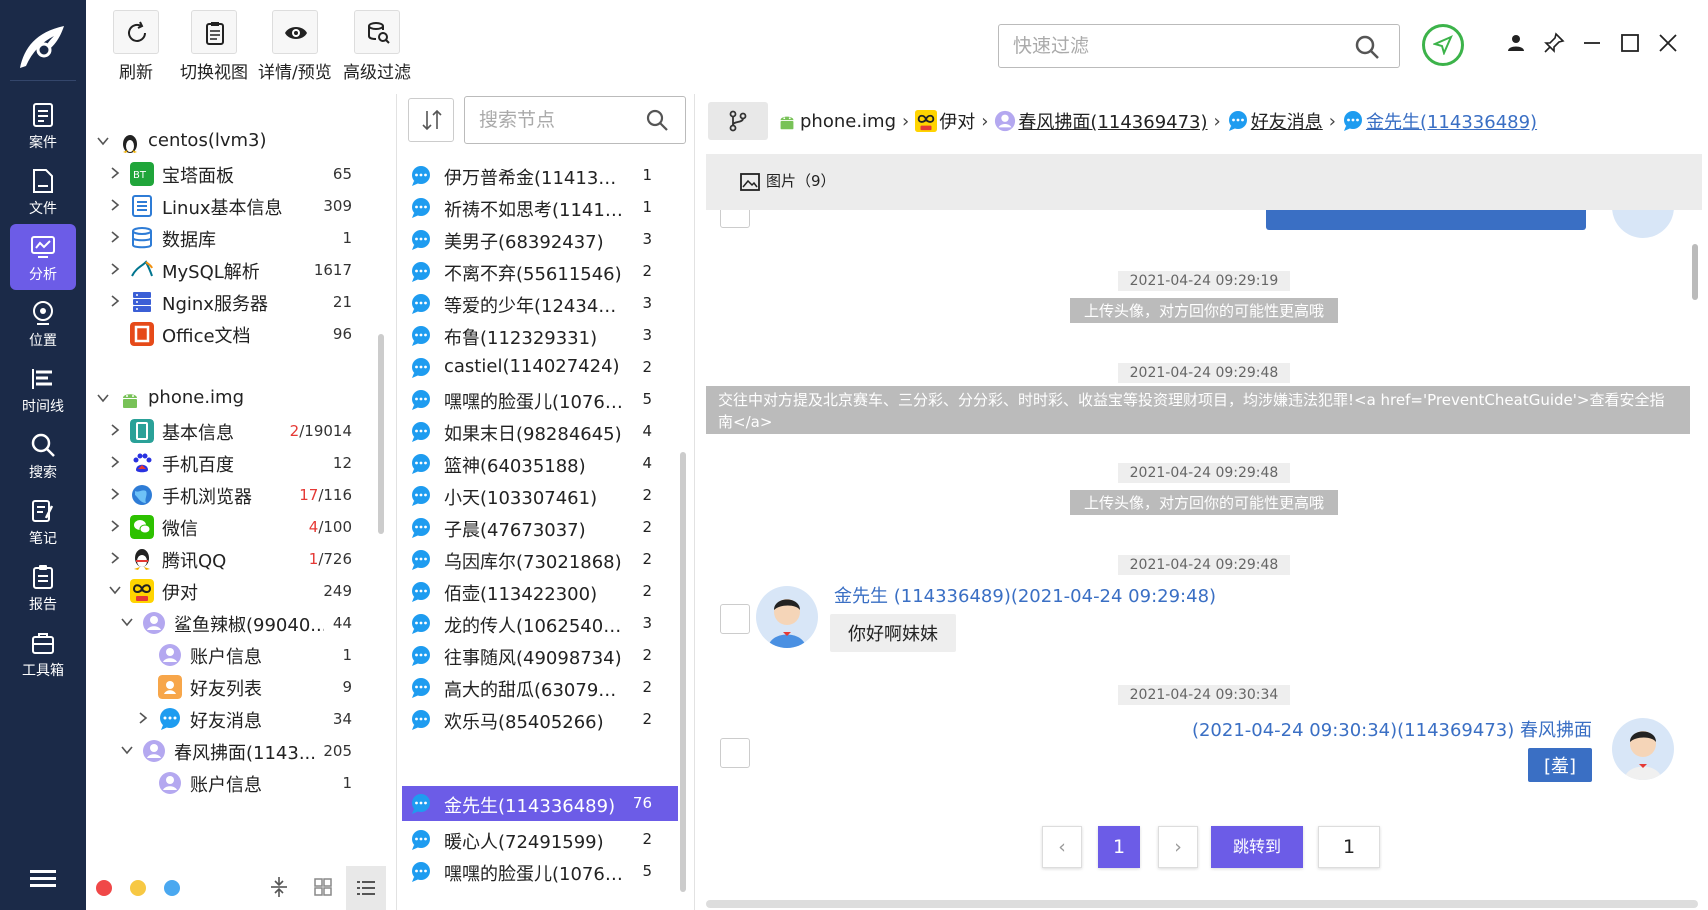 This screenshot has width=1708, height=910. What do you see at coordinates (683, 672) in the screenshot?
I see `node-list-scrollbar` at bounding box center [683, 672].